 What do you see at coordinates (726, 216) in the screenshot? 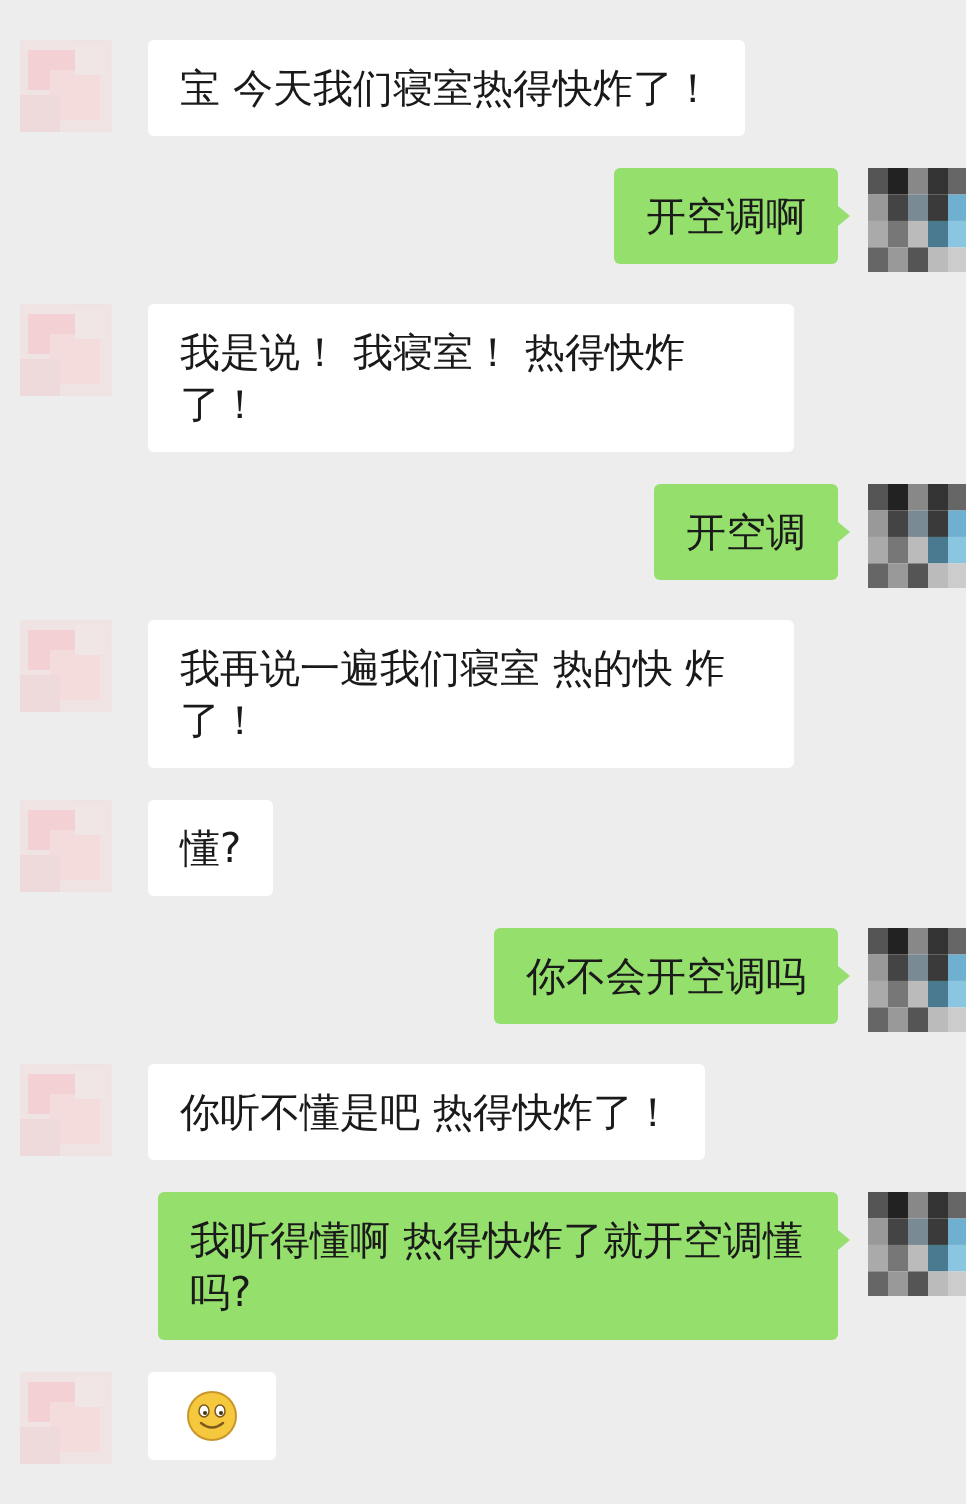
I see `message-text: 开空调啊` at bounding box center [726, 216].